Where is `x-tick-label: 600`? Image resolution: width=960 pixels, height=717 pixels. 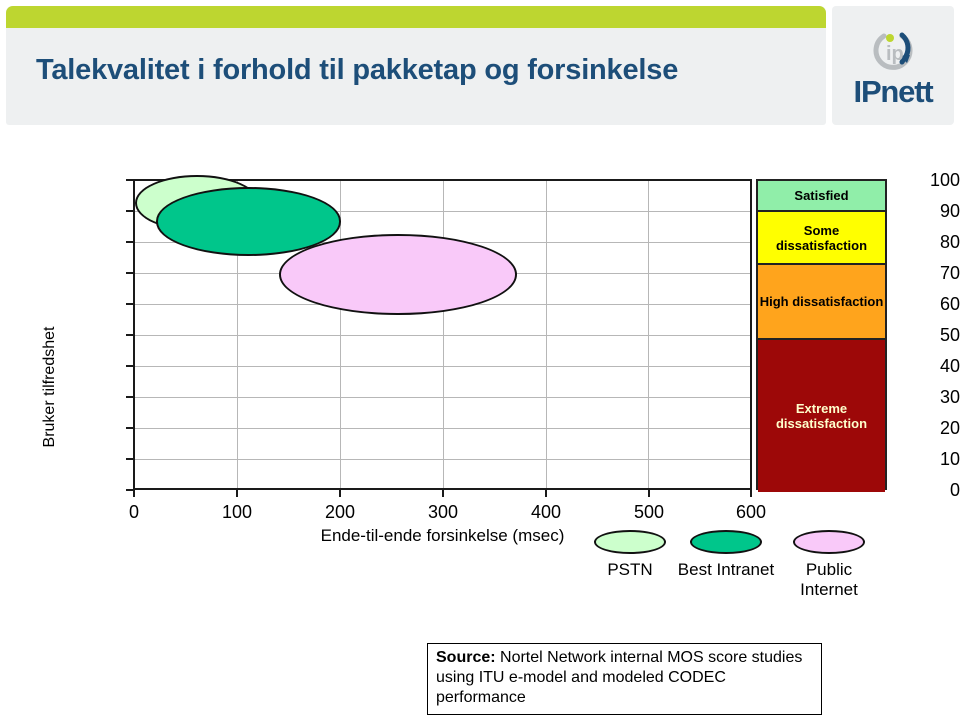 x-tick-label: 600 is located at coordinates (751, 512).